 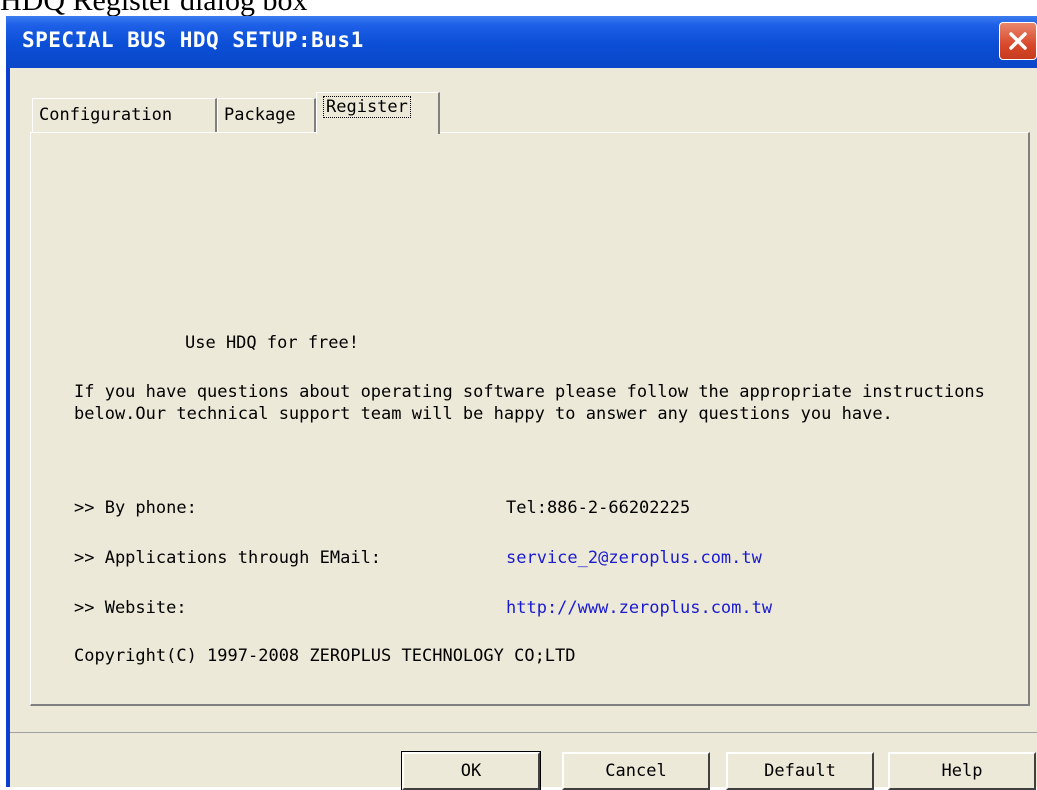 What do you see at coordinates (962, 771) in the screenshot?
I see `help-button: Help` at bounding box center [962, 771].